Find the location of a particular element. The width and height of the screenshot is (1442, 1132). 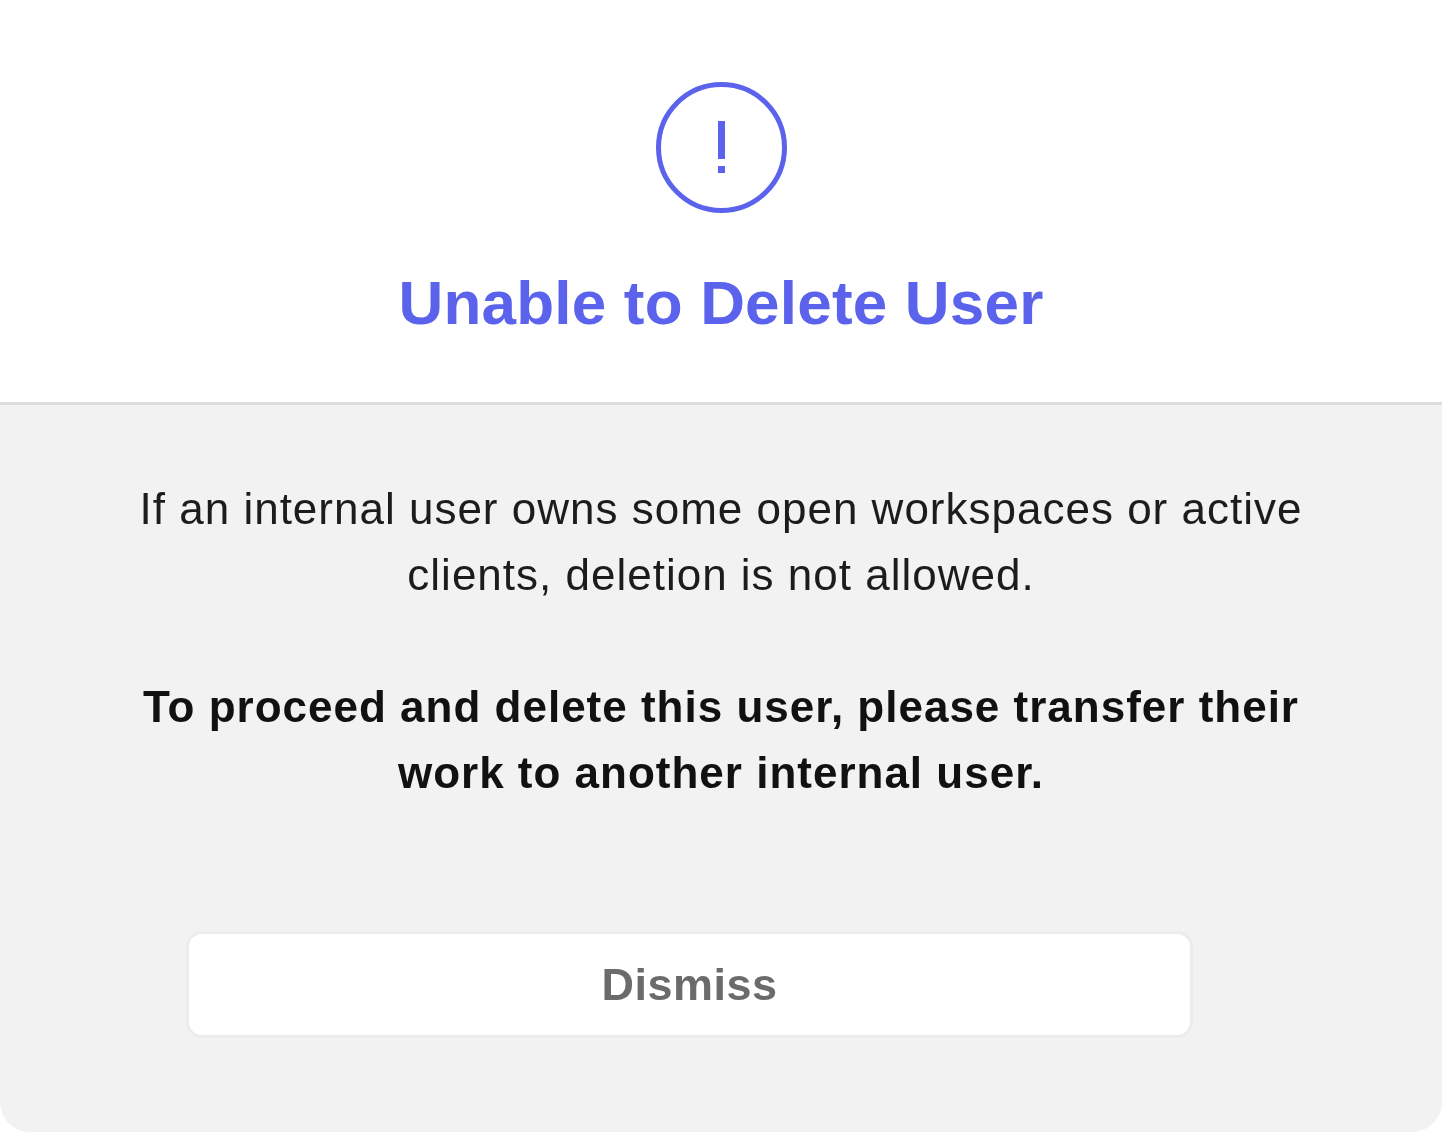

message-text: If an internal user owns some open workspaces or active clients, deletion is not allowed. is located at coordinates (721, 542).